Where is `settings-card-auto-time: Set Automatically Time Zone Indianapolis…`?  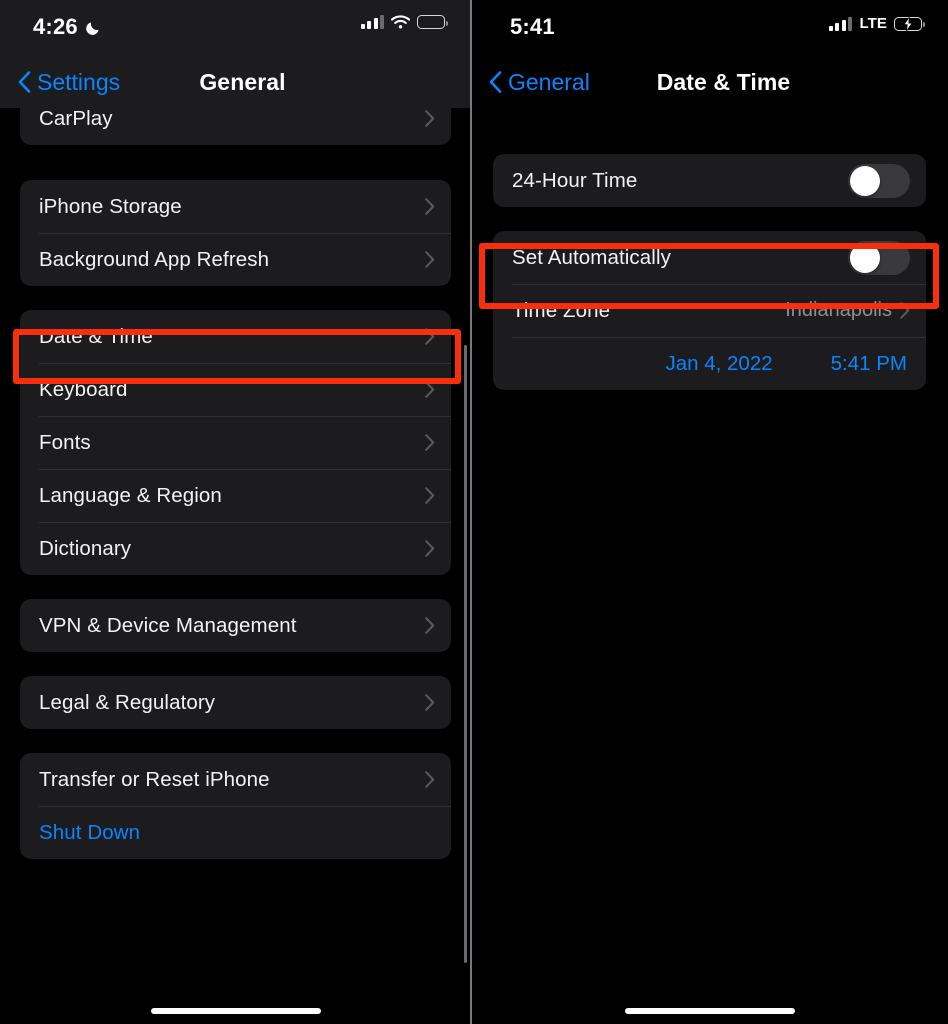 settings-card-auto-time: Set Automatically Time Zone Indianapolis… is located at coordinates (709, 310).